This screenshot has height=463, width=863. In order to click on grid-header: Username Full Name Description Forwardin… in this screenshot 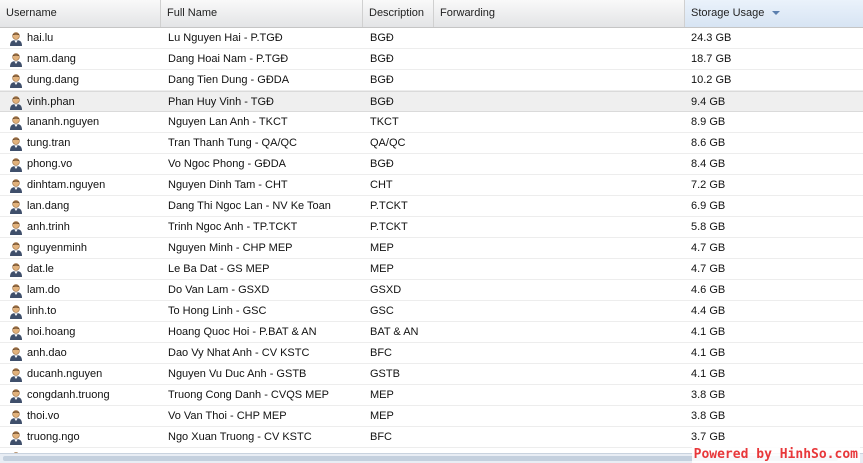, I will do `click(431, 14)`.